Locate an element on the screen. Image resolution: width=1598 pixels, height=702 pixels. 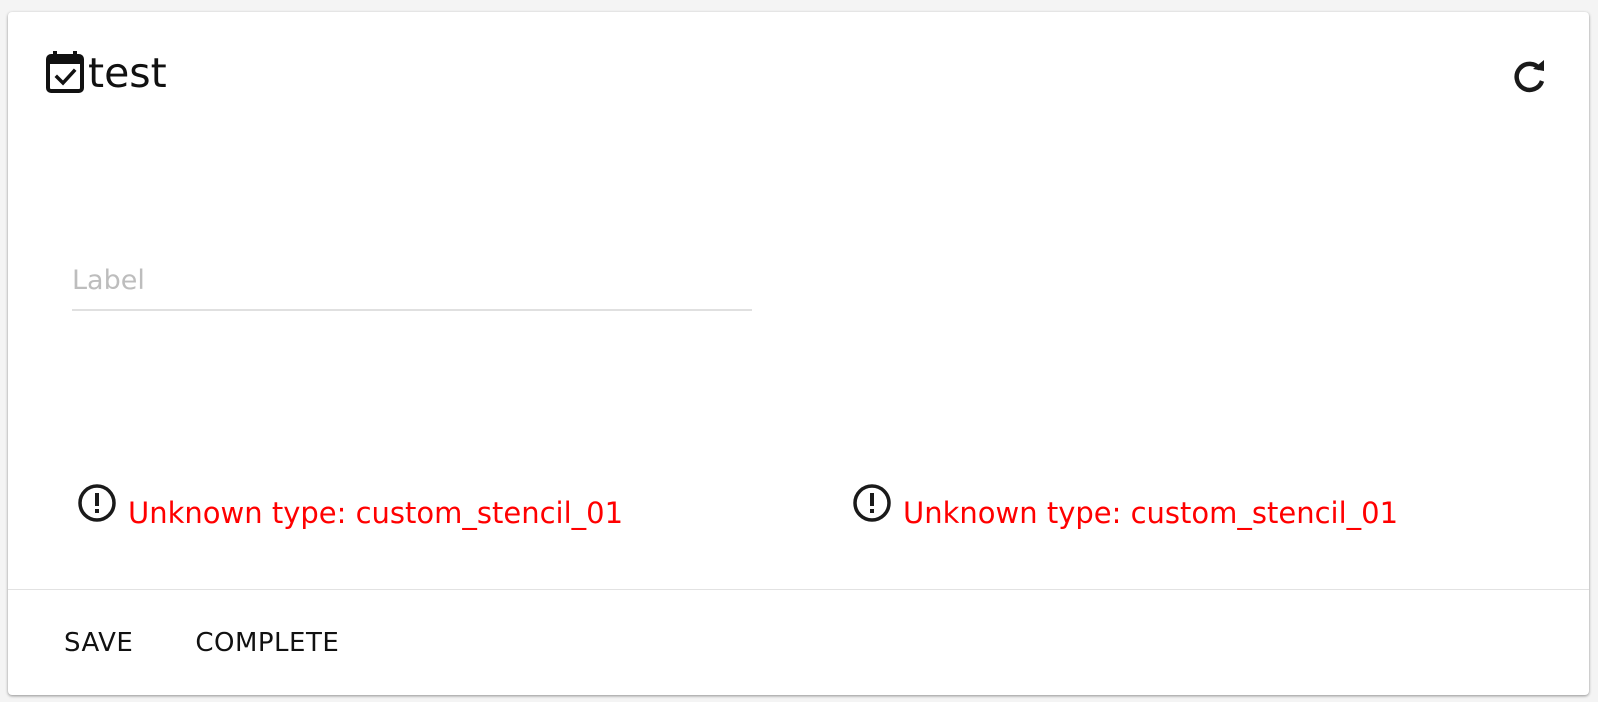
card-actions: SAVE COMPLETE is located at coordinates (216, 643).